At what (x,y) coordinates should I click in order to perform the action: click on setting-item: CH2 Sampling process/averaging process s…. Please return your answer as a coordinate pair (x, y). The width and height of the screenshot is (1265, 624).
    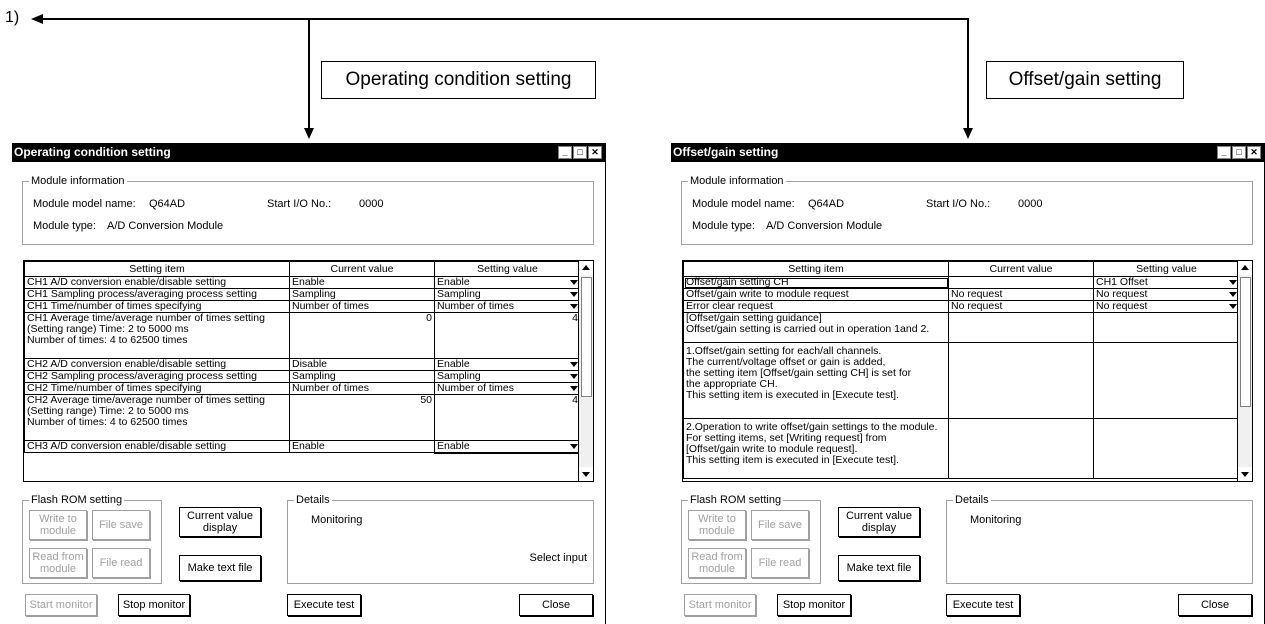
    Looking at the image, I should click on (157, 376).